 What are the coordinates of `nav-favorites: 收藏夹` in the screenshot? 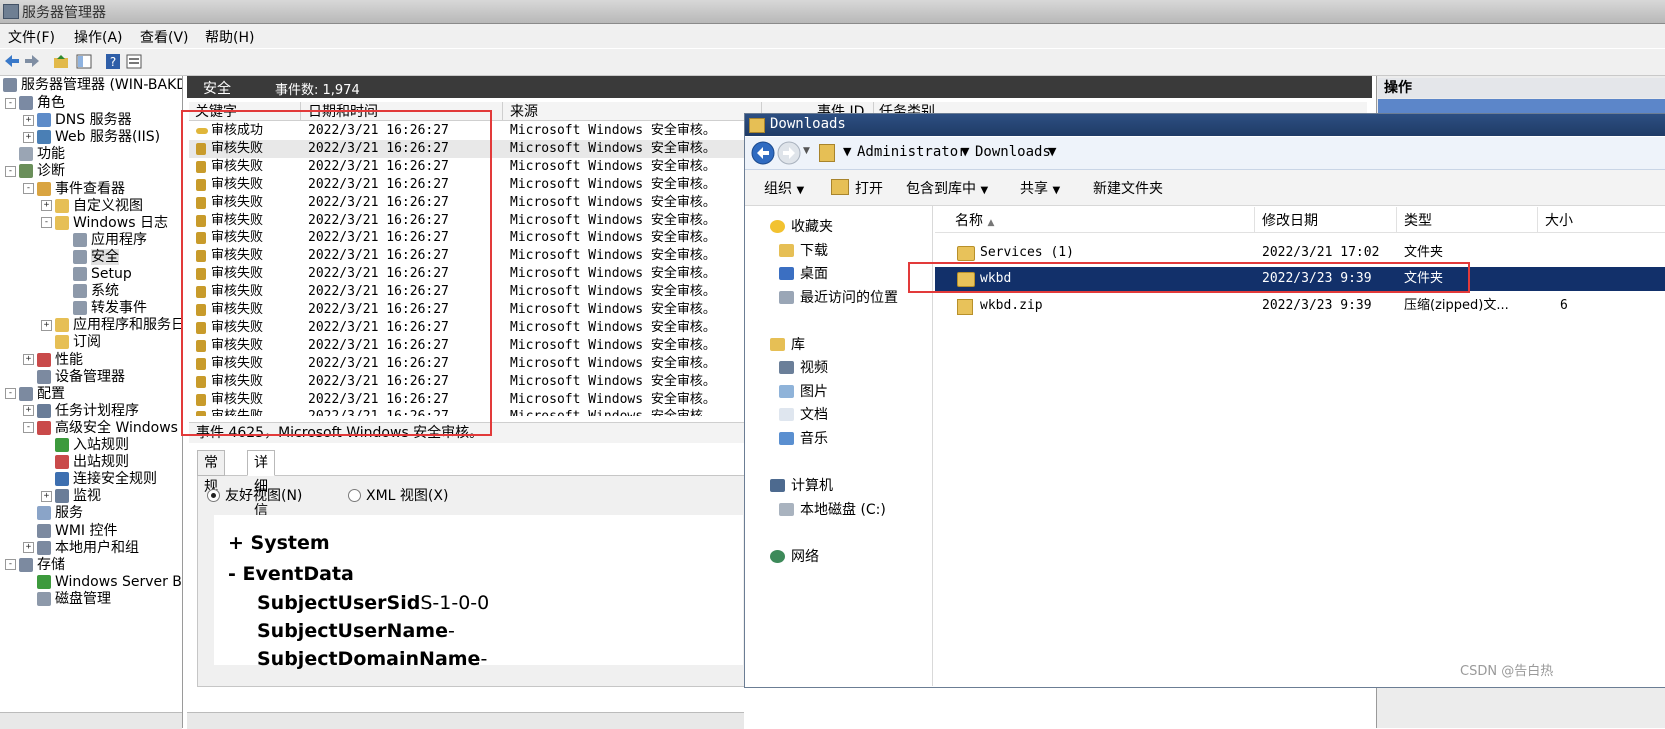 It's located at (801, 227).